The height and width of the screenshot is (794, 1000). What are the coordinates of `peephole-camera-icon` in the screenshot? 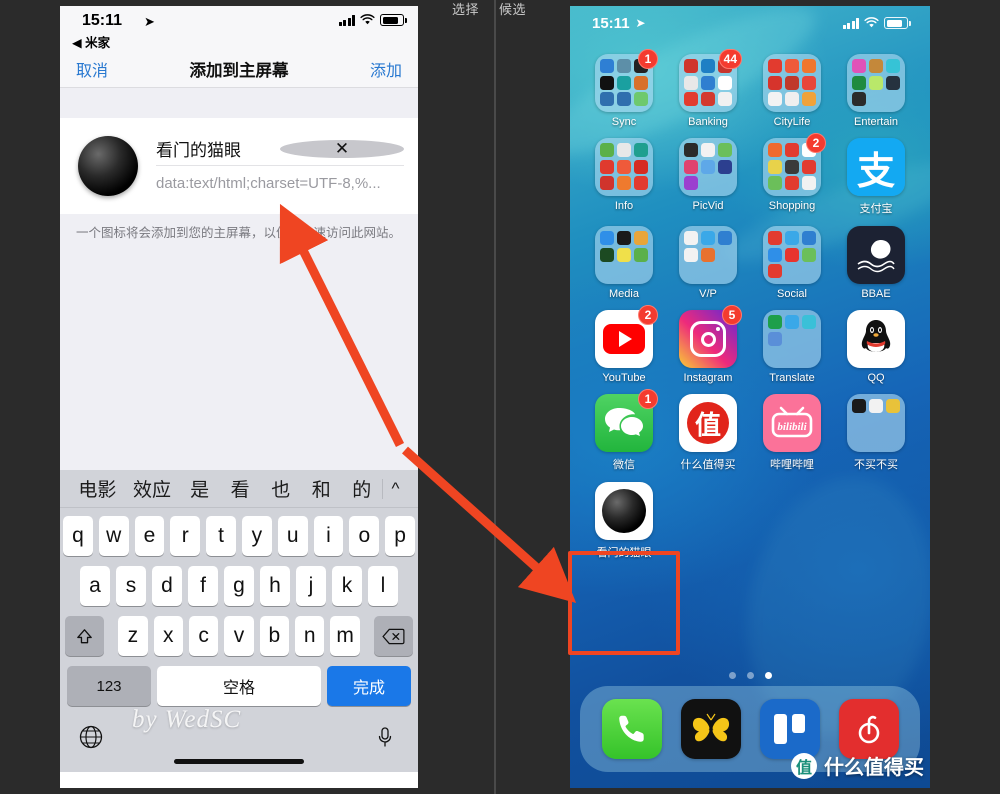 It's located at (108, 166).